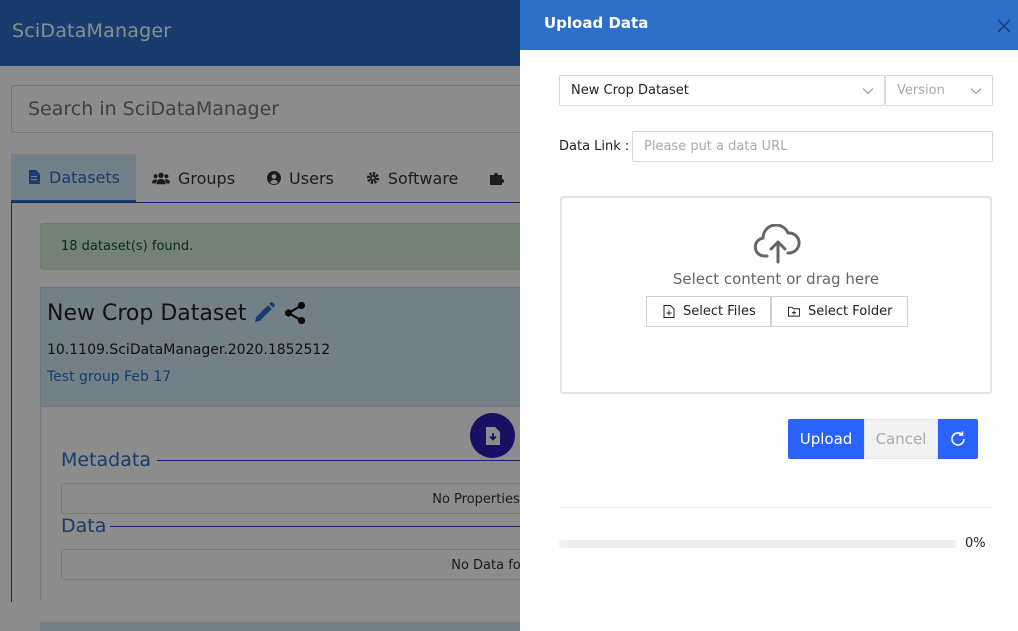 Image resolution: width=1018 pixels, height=631 pixels. Describe the element at coordinates (669, 311) in the screenshot. I see `file-add-icon` at that location.